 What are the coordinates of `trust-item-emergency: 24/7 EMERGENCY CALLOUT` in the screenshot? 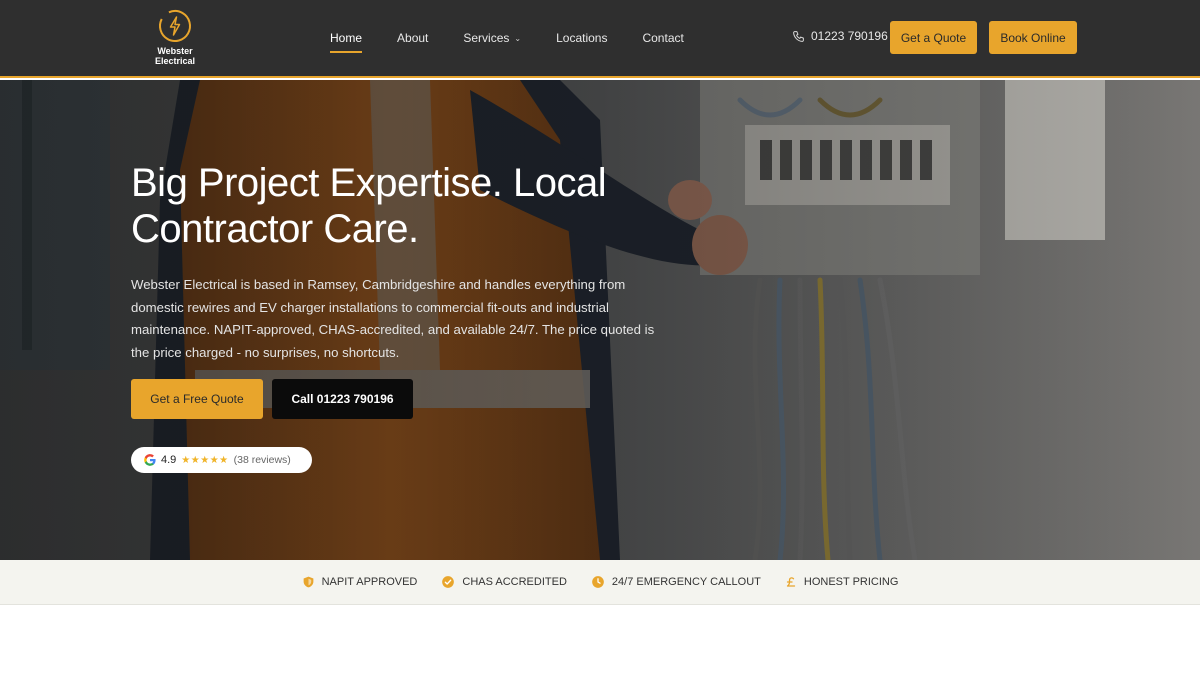 It's located at (676, 582).